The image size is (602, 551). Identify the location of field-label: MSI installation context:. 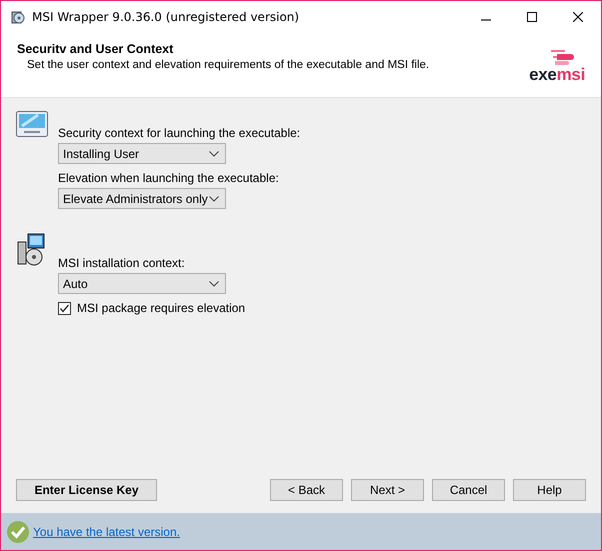
(122, 263).